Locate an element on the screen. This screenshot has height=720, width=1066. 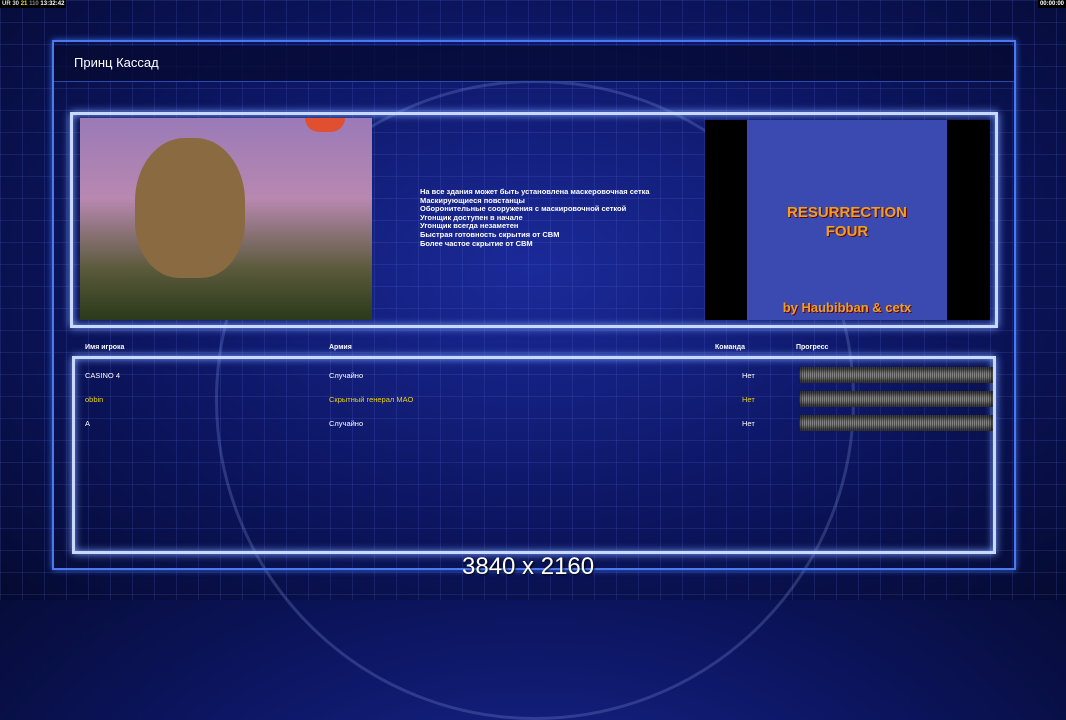
header-team: Команда is located at coordinates (730, 347).